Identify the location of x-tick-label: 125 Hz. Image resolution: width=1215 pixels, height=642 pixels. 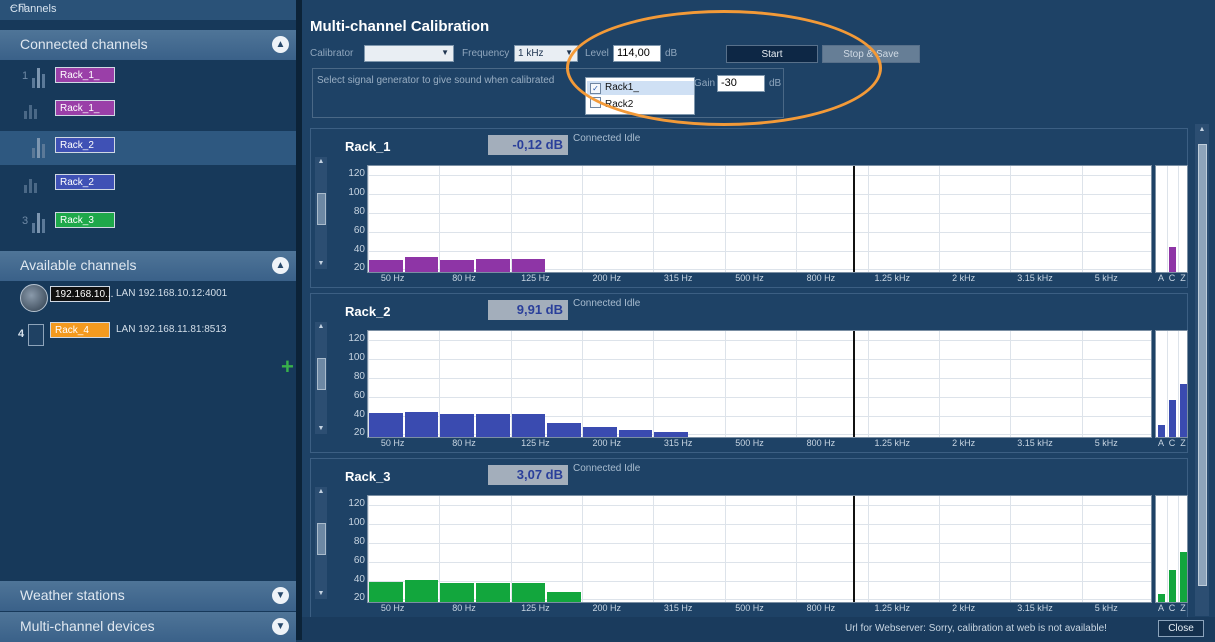
(535, 608).